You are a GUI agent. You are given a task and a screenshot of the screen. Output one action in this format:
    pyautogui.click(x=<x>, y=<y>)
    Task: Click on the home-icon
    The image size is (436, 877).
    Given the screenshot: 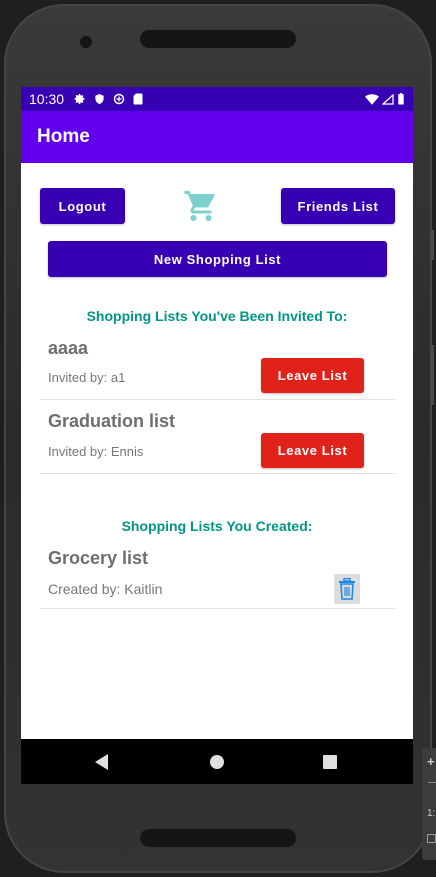 What is the action you would take?
    pyautogui.click(x=217, y=762)
    